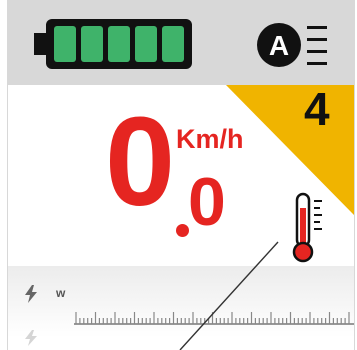 The image size is (357, 350). What do you see at coordinates (61, 293) in the screenshot?
I see `power-unit: w` at bounding box center [61, 293].